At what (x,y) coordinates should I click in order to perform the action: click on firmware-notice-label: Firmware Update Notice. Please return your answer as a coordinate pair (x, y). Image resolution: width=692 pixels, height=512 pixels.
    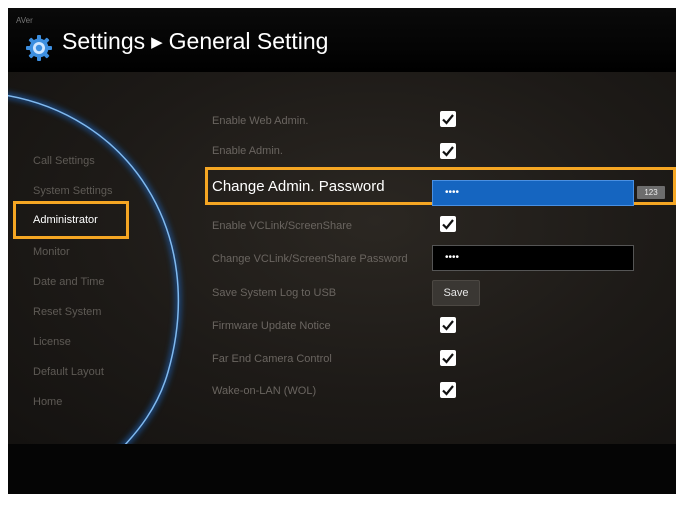
    Looking at the image, I should click on (271, 326).